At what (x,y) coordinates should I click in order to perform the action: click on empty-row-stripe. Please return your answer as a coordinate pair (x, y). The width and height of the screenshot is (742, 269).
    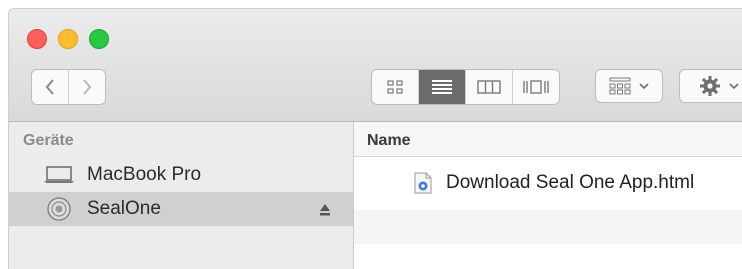
    Looking at the image, I should click on (548, 227).